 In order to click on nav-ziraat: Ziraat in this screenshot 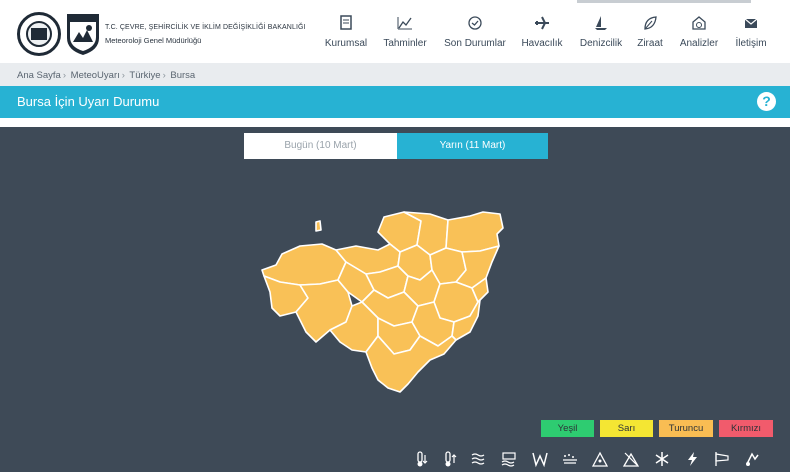, I will do `click(650, 31)`.